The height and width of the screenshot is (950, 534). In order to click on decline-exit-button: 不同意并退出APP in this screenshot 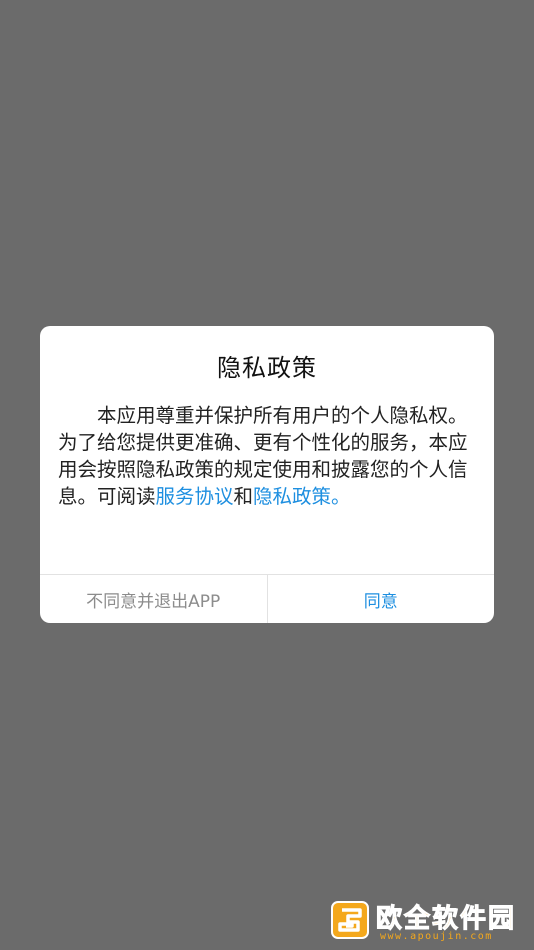, I will do `click(154, 599)`.